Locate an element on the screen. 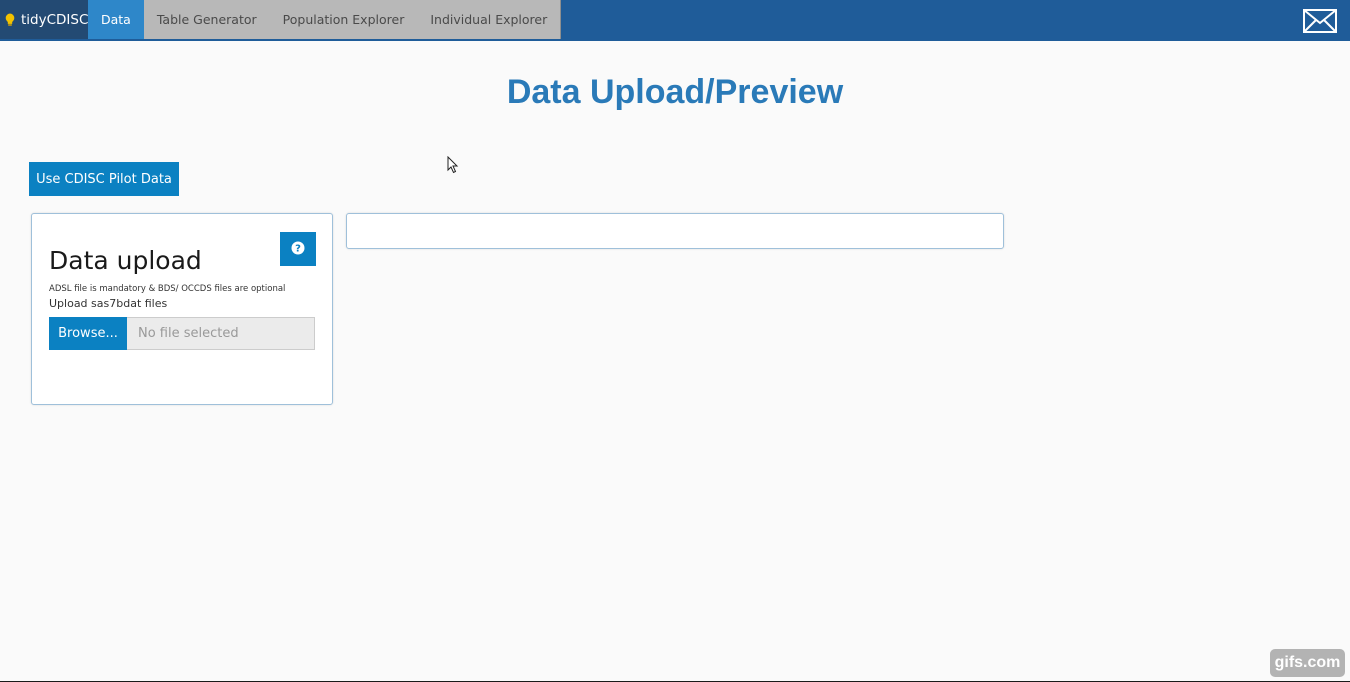 The height and width of the screenshot is (682, 1350). tab-individual-explorer: Individual Explorer is located at coordinates (489, 19).